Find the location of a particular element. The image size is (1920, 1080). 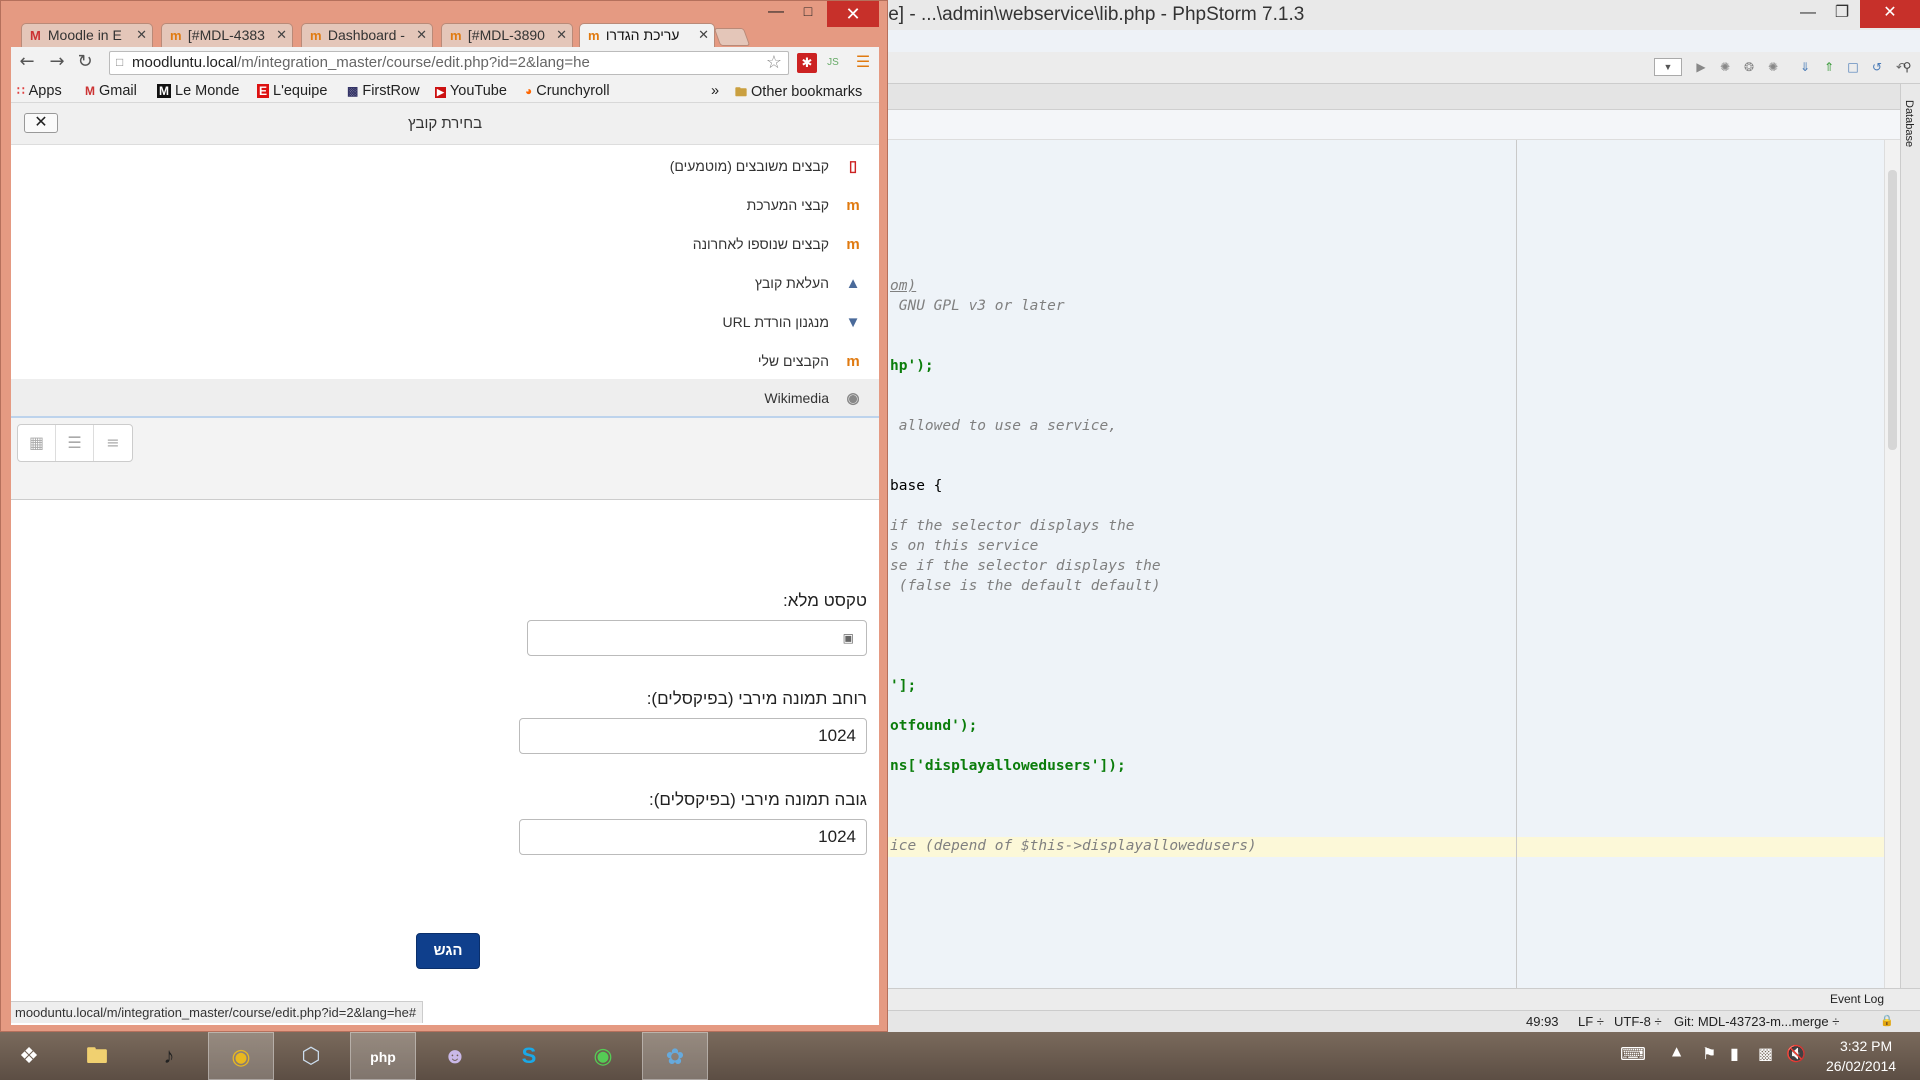

details-view-icon: ☰ is located at coordinates (75, 443).